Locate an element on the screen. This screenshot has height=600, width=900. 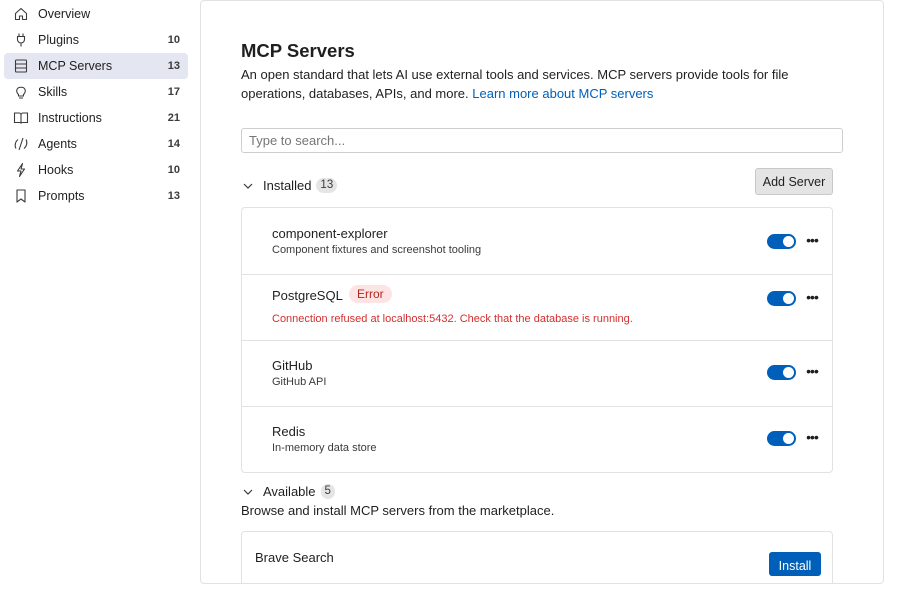
book-icon is located at coordinates (21, 118).